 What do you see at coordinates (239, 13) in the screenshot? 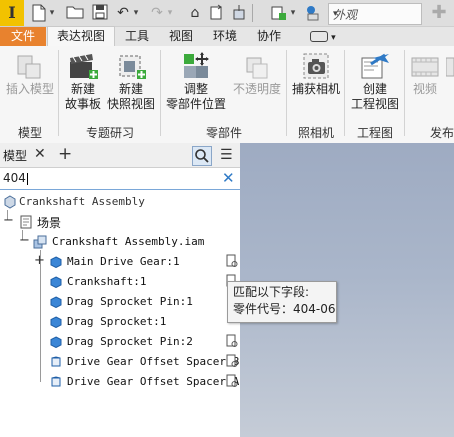
I see `measure-icon` at bounding box center [239, 13].